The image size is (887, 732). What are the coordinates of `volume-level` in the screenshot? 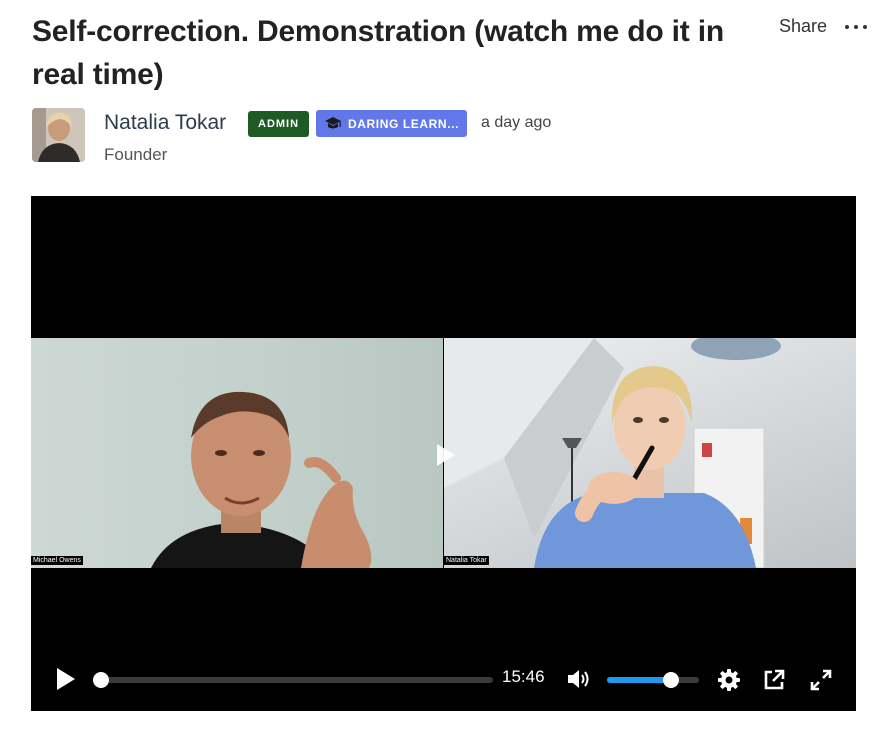 It's located at (639, 680).